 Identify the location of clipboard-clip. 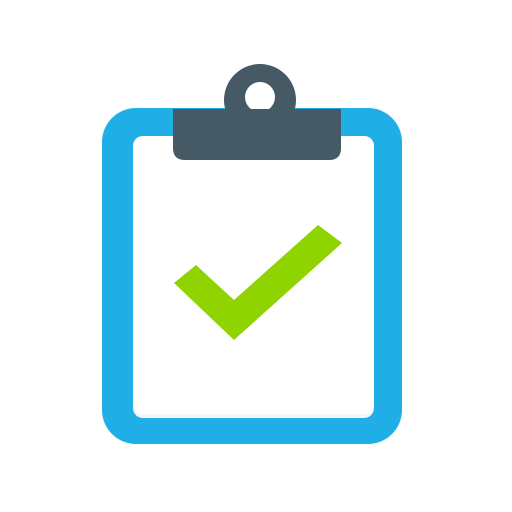
(257, 112).